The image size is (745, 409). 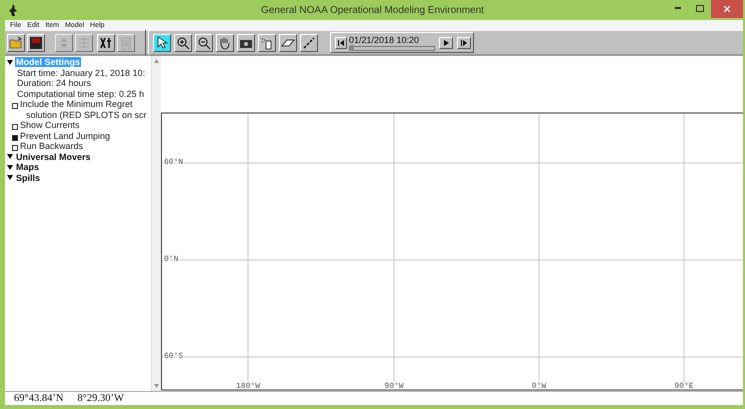 What do you see at coordinates (174, 162) in the screenshot?
I see `latitude-label: 60°N` at bounding box center [174, 162].